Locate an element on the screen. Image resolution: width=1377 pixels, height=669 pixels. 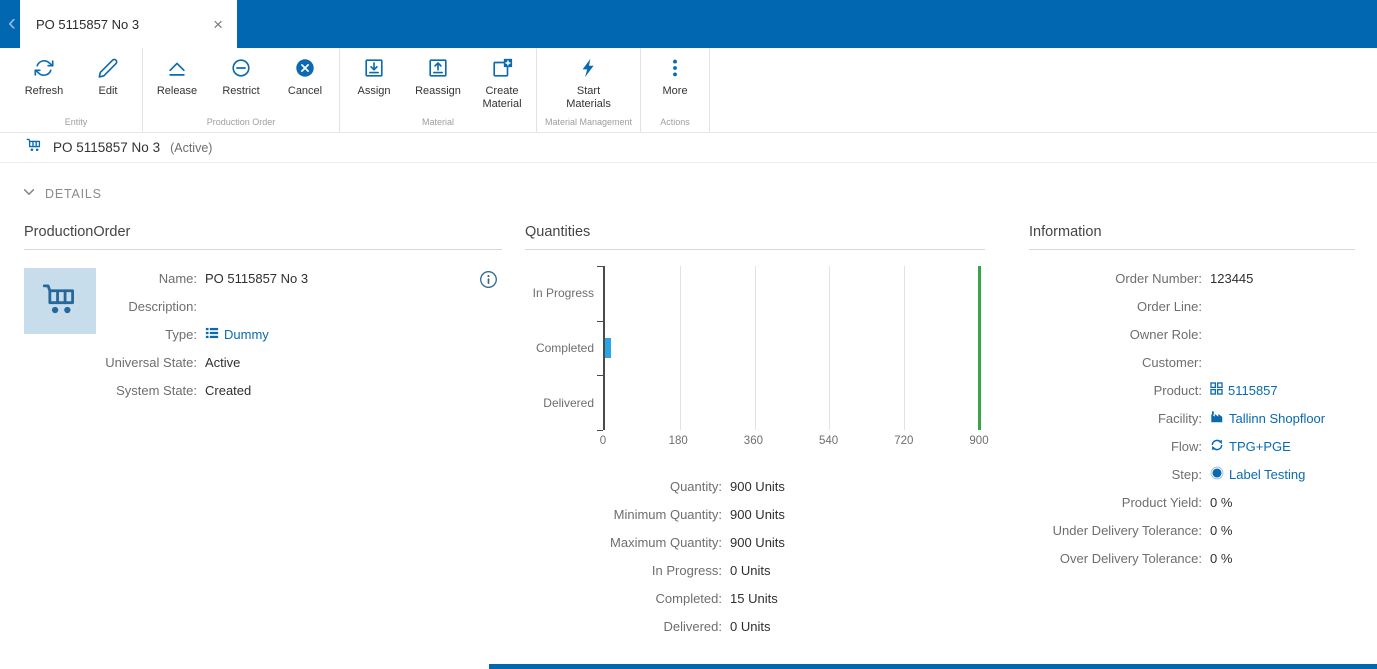
create-material-button: Create Material is located at coordinates (502, 82).